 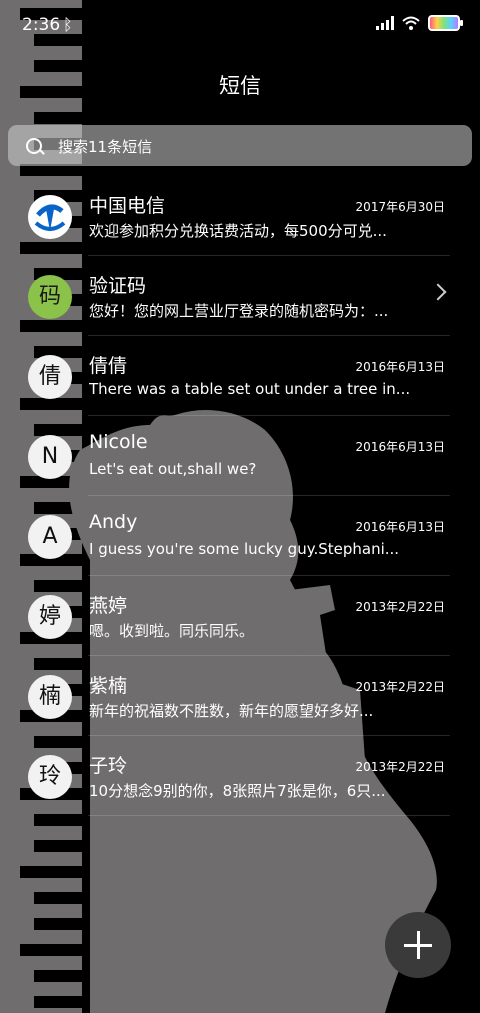 I want to click on contact-avatar: 码, so click(x=50, y=297).